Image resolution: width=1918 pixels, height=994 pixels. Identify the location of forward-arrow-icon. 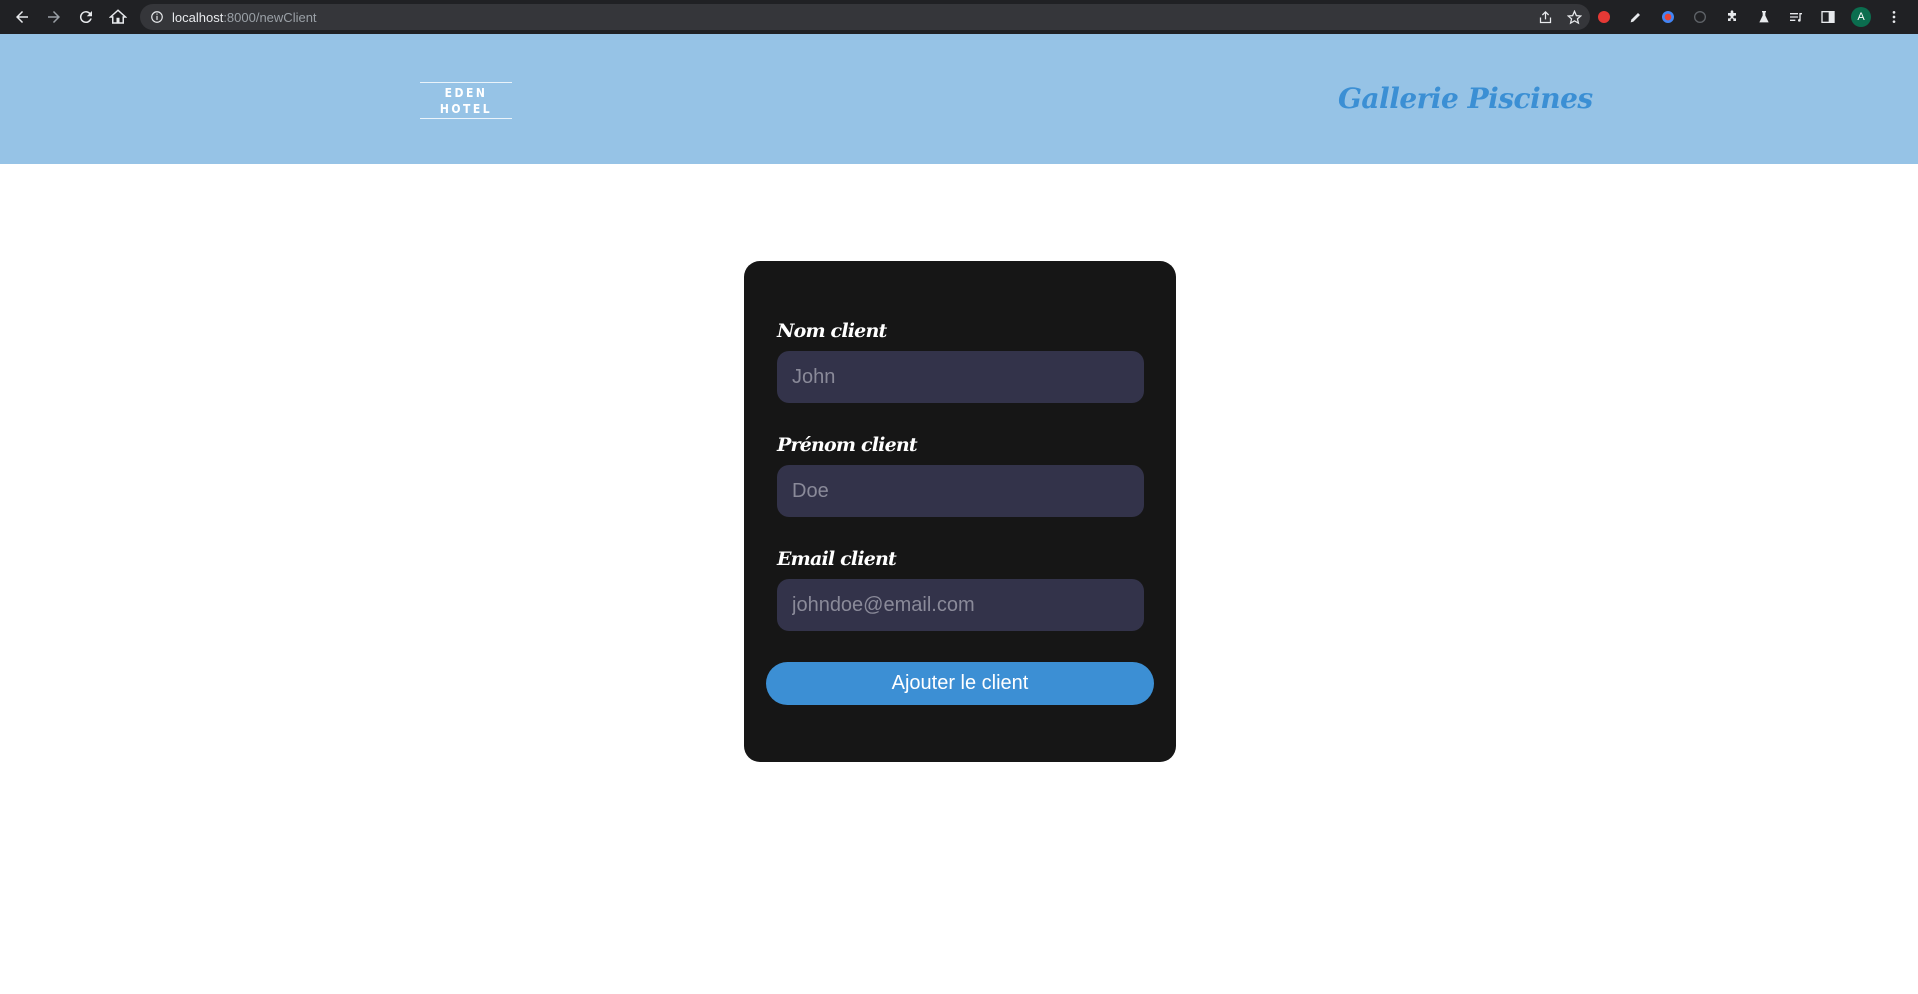
(54, 17).